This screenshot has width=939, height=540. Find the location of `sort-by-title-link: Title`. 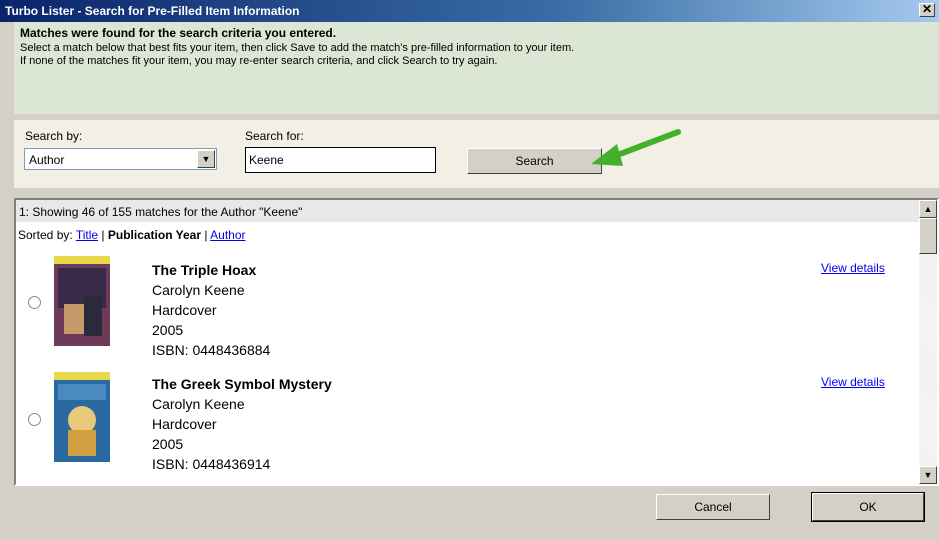

sort-by-title-link: Title is located at coordinates (87, 235).